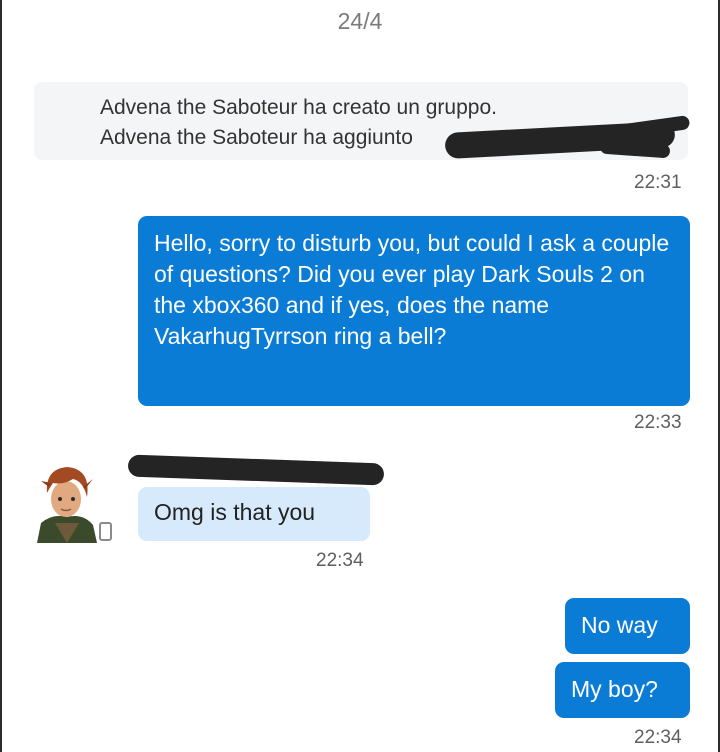  Describe the element at coordinates (658, 422) in the screenshot. I see `message-time: 22:33` at that location.